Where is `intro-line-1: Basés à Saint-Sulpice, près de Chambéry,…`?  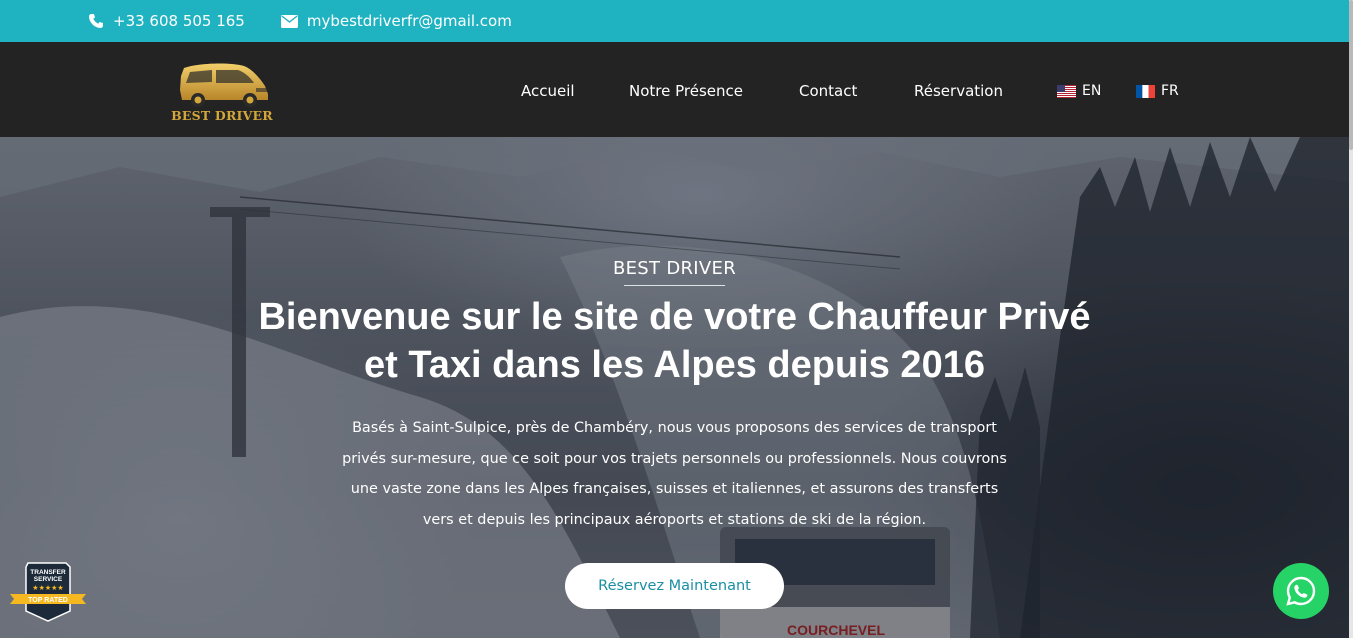 intro-line-1: Basés à Saint-Sulpice, près de Chambéry,… is located at coordinates (674, 428).